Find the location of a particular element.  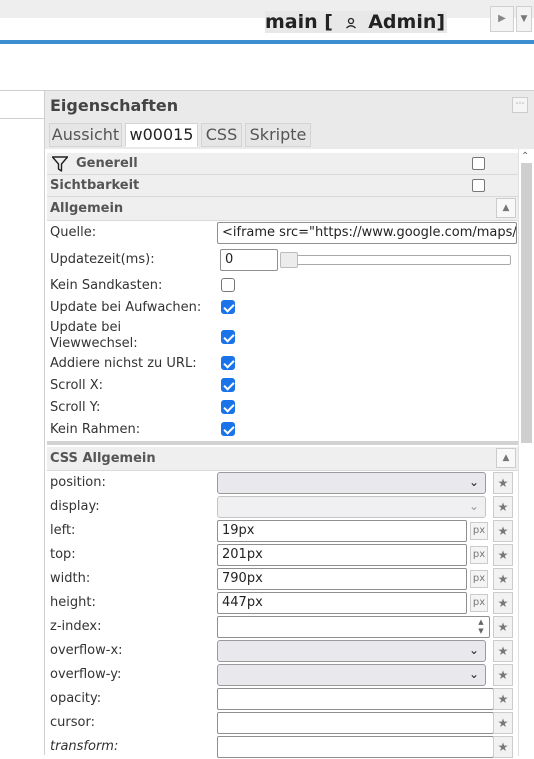

group-allgemein: Allgemein ▲ is located at coordinates (282, 209).